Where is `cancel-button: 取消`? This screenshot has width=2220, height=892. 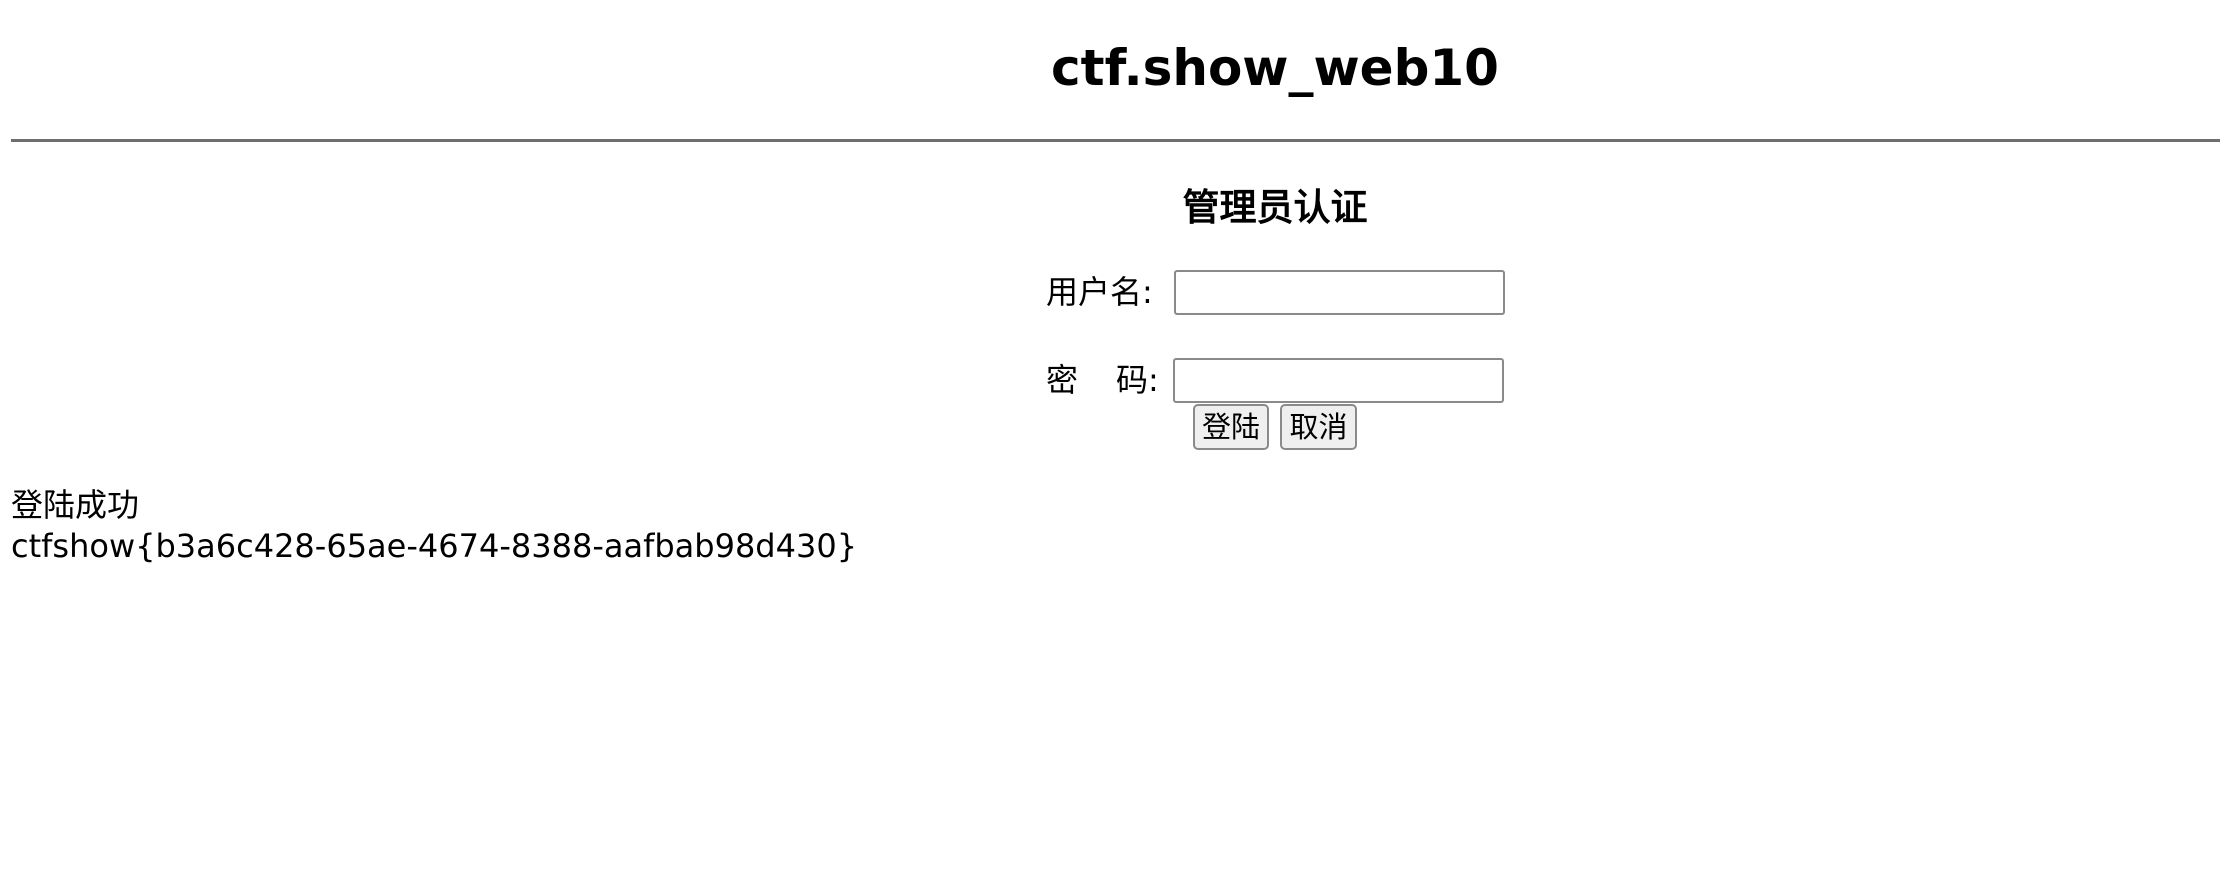 cancel-button: 取消 is located at coordinates (1318, 427).